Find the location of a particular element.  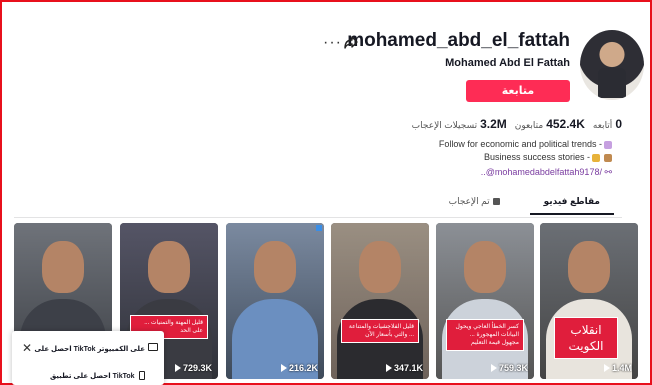

more-icon: ··· is located at coordinates (332, 43).